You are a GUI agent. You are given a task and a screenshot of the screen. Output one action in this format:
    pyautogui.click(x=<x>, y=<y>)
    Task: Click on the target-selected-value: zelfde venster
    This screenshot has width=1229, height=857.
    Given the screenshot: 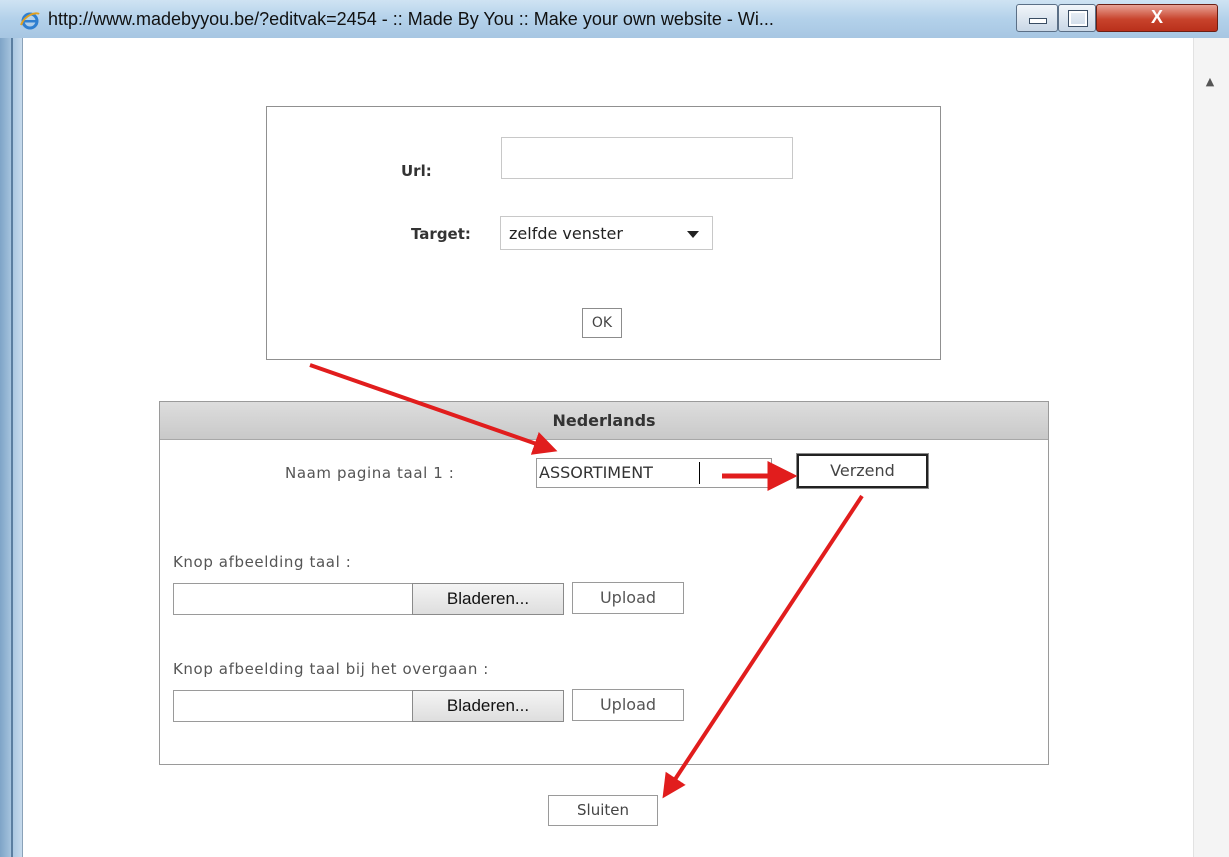 What is the action you would take?
    pyautogui.click(x=566, y=233)
    